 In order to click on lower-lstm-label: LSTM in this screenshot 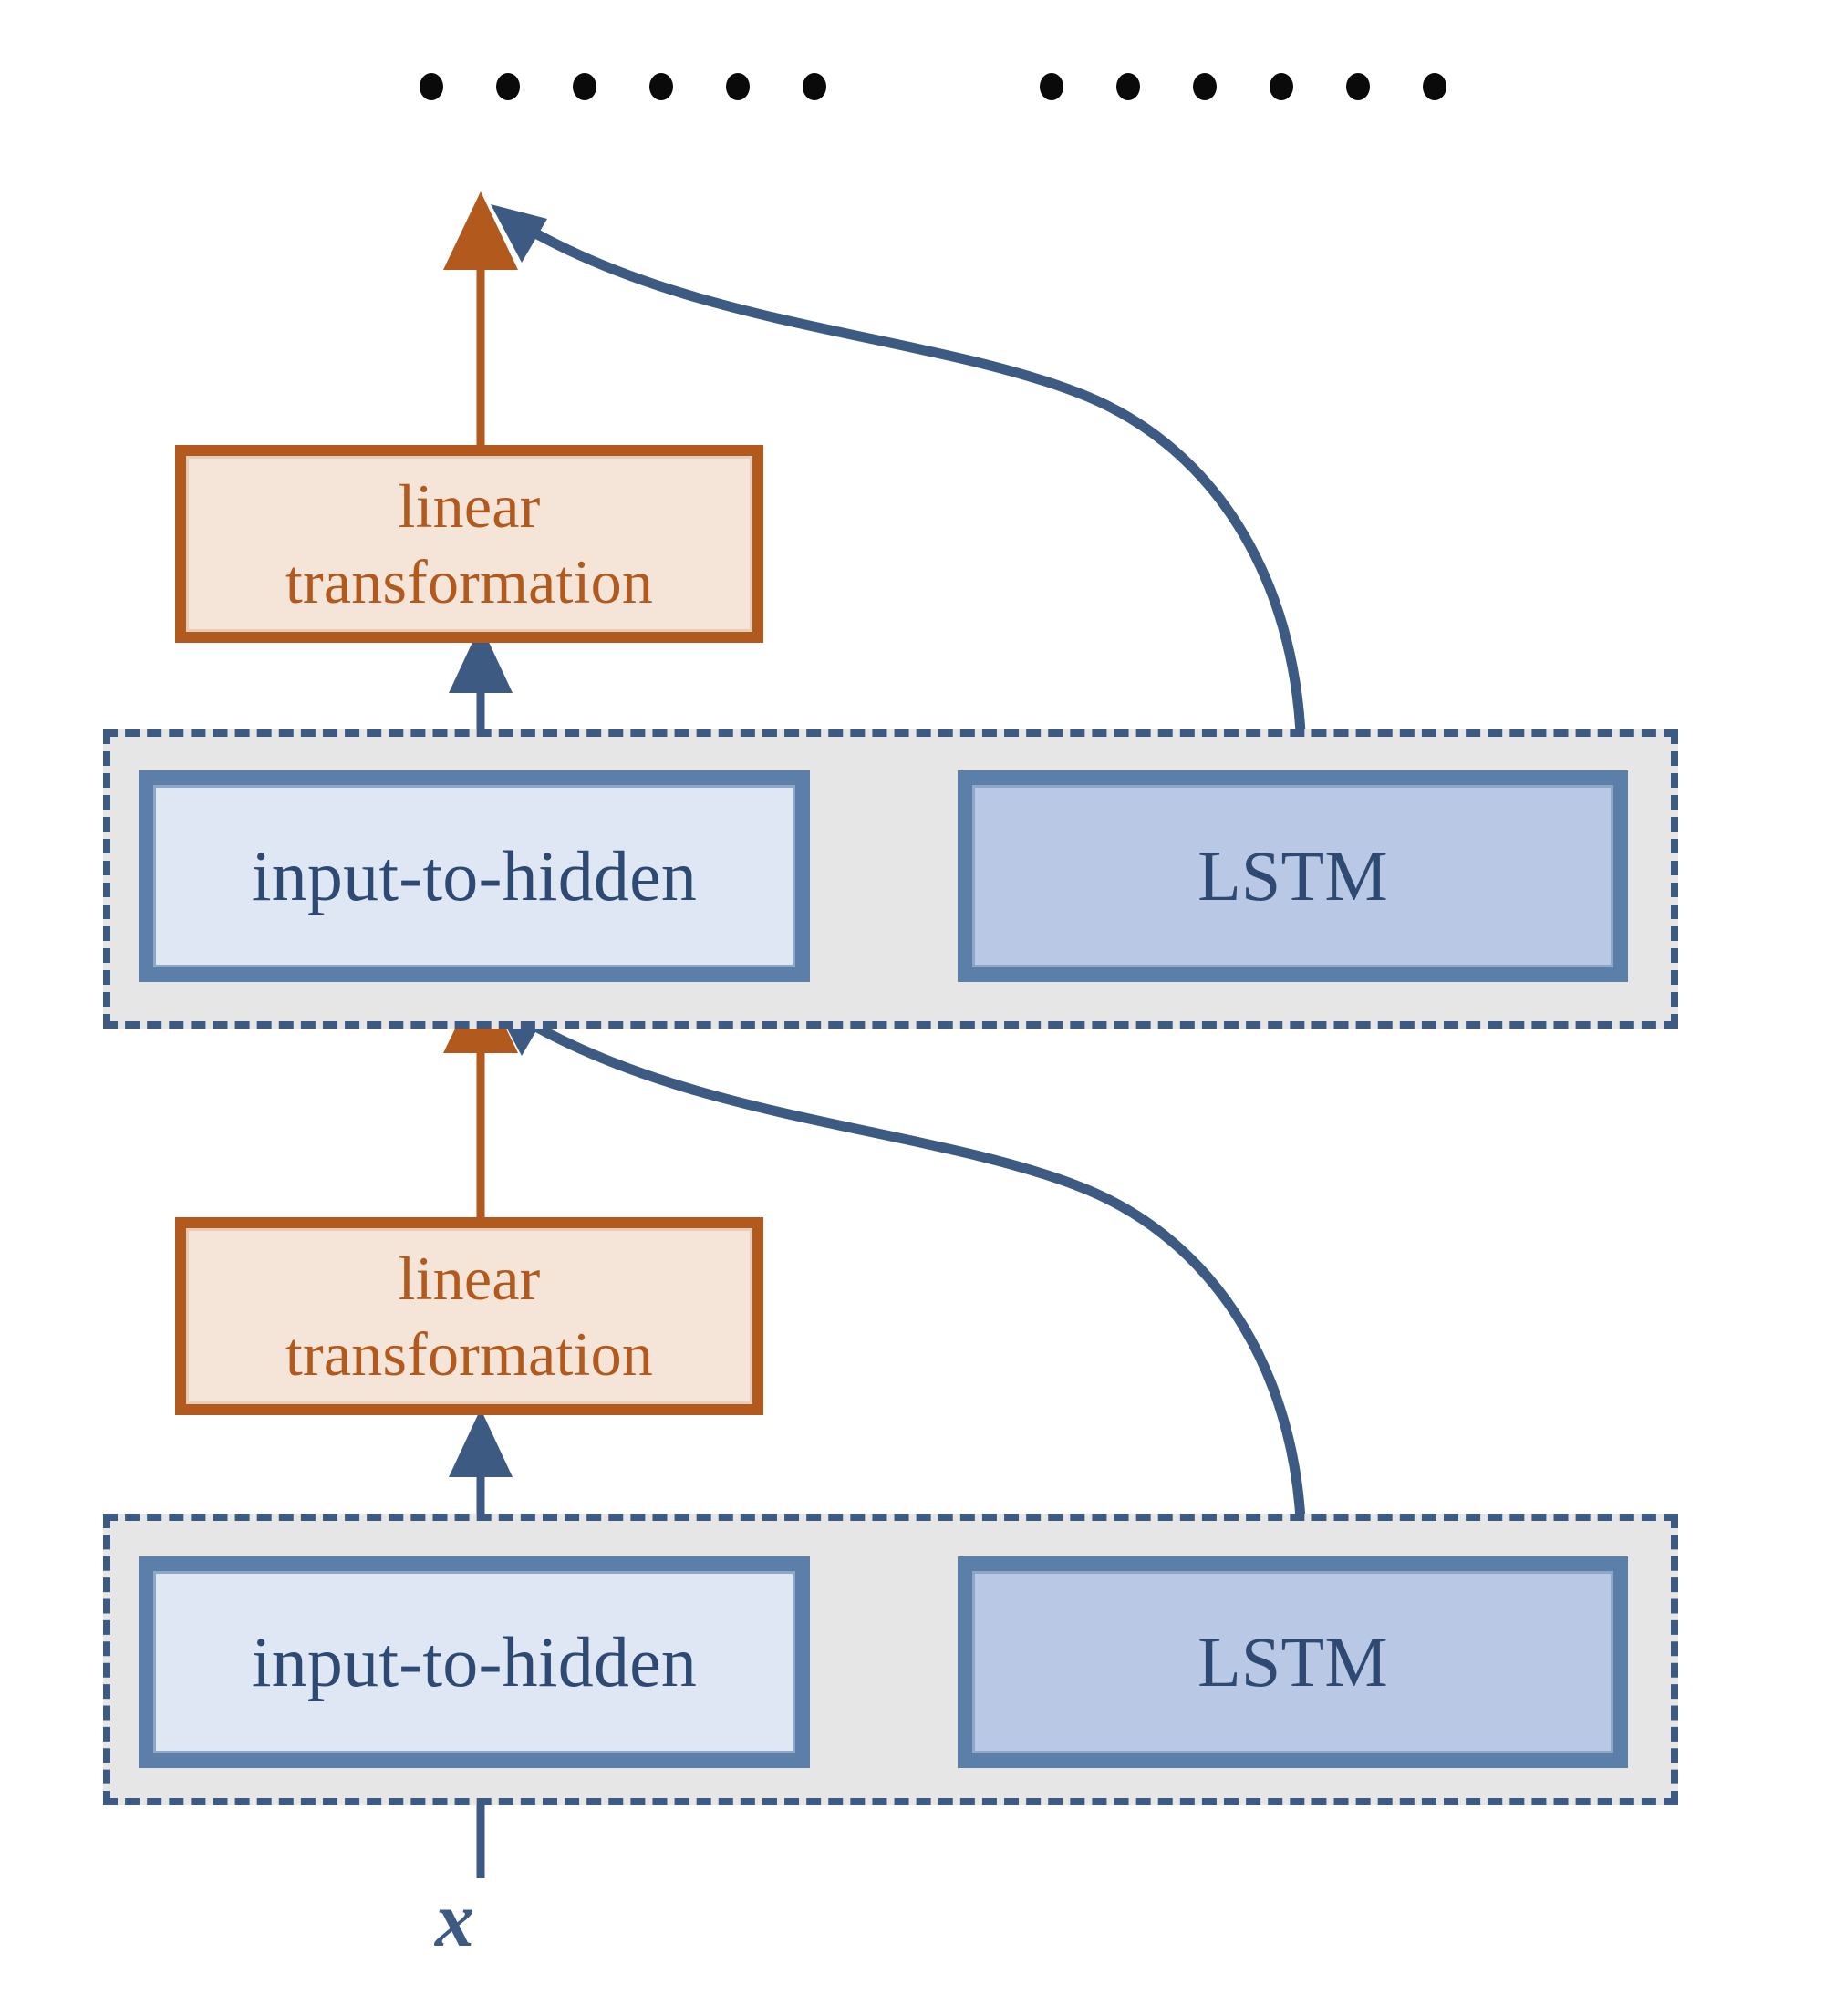, I will do `click(1292, 1662)`.